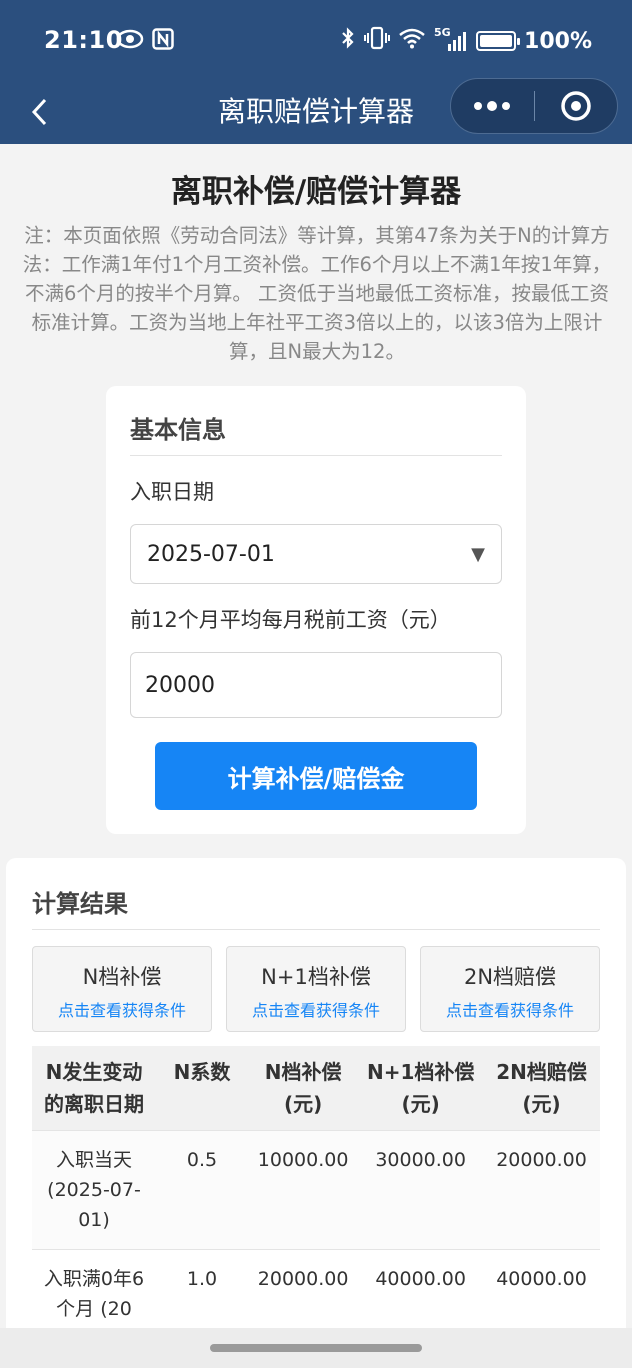  I want to click on header-2n-amount: 2N档赔偿(元), so click(541, 1088).